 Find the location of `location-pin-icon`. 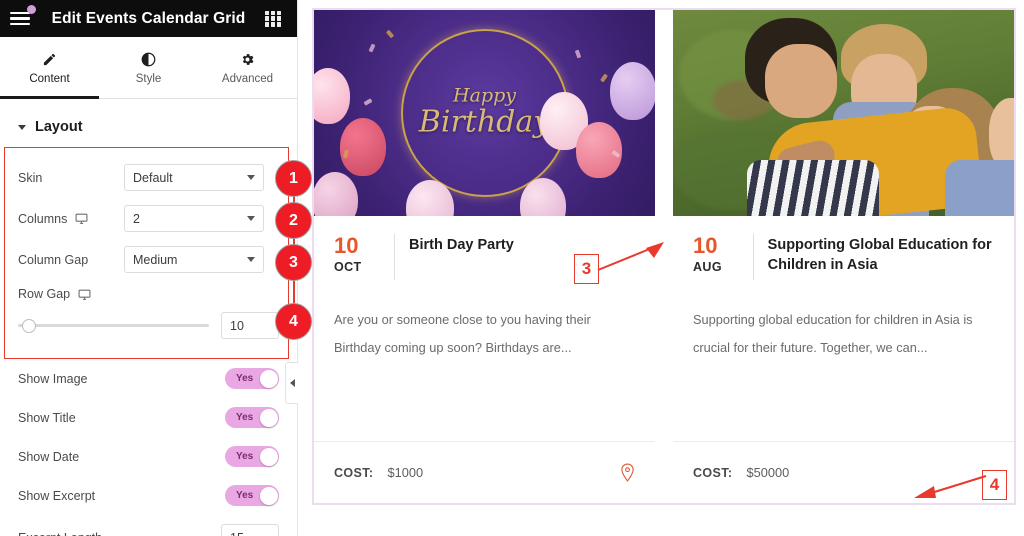

location-pin-icon is located at coordinates (627, 472).